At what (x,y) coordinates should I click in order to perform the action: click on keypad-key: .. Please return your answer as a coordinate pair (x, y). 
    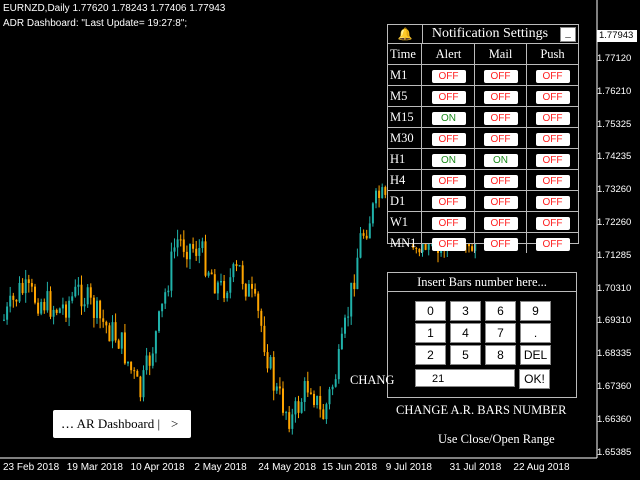
    Looking at the image, I should click on (535, 333).